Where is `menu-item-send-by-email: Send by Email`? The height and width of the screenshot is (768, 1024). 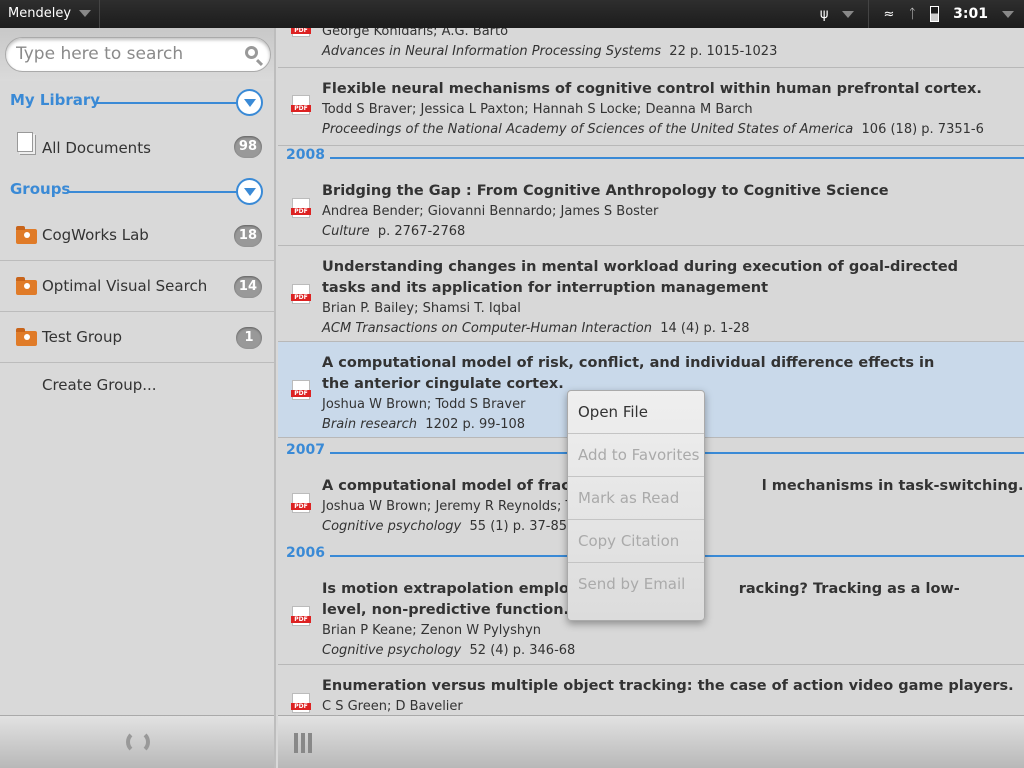 menu-item-send-by-email: Send by Email is located at coordinates (636, 584).